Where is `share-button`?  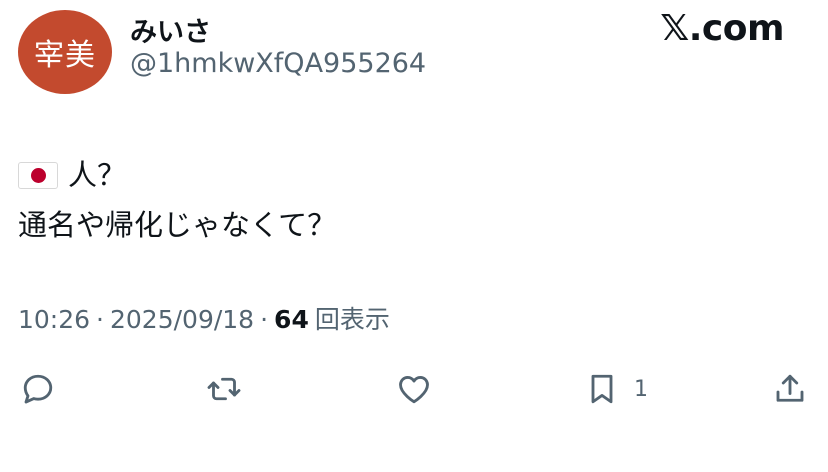
share-button is located at coordinates (790, 389).